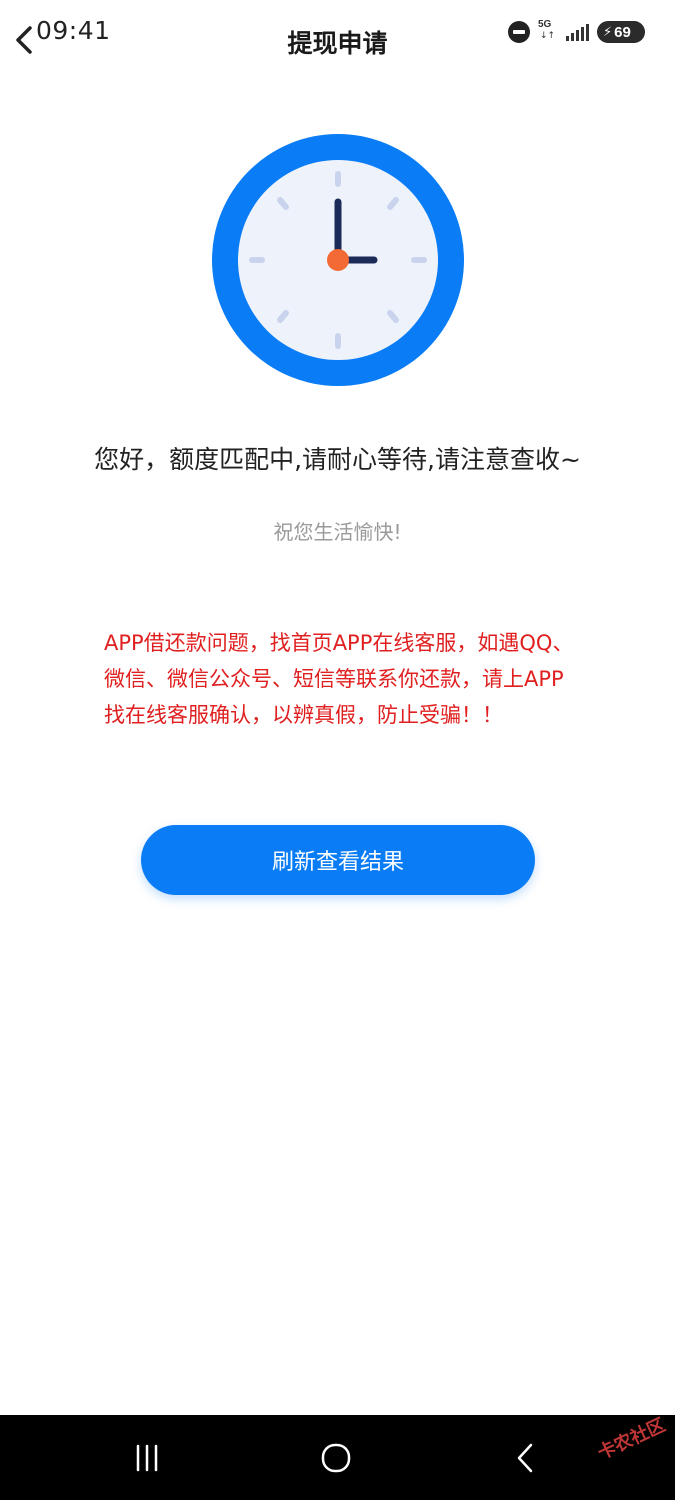 The height and width of the screenshot is (1500, 675). I want to click on greeting-text: 祝您生活愉快!, so click(337, 532).